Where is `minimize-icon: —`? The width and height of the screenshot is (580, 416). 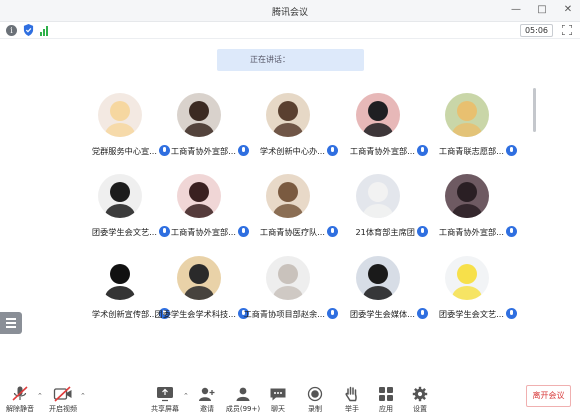 minimize-icon: — is located at coordinates (516, 10).